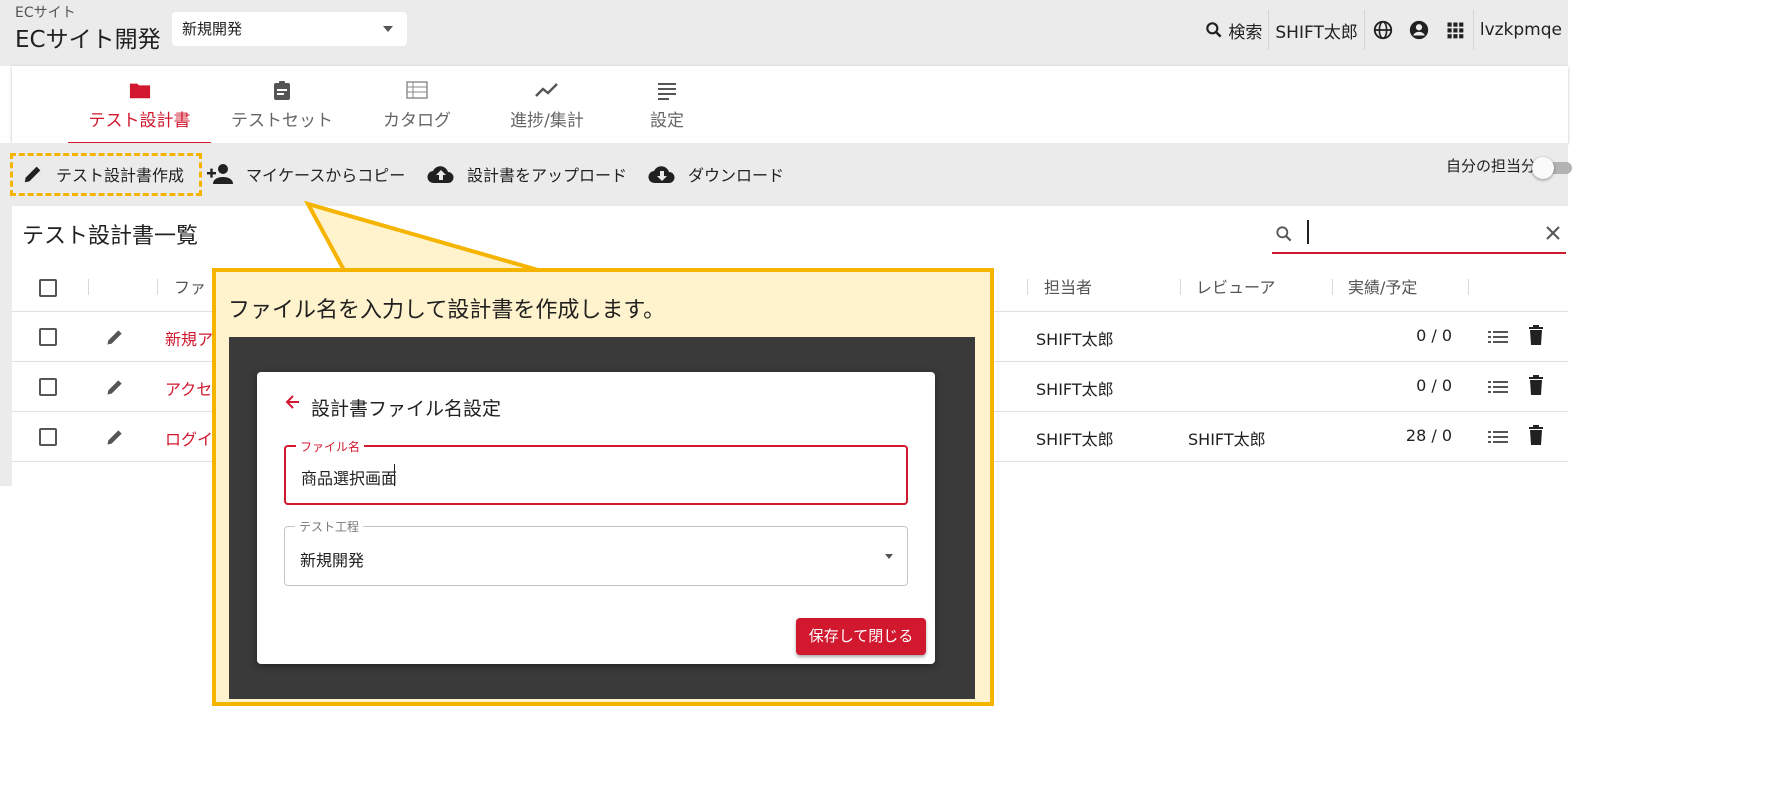  I want to click on file-name-label: ファイル名, so click(330, 446).